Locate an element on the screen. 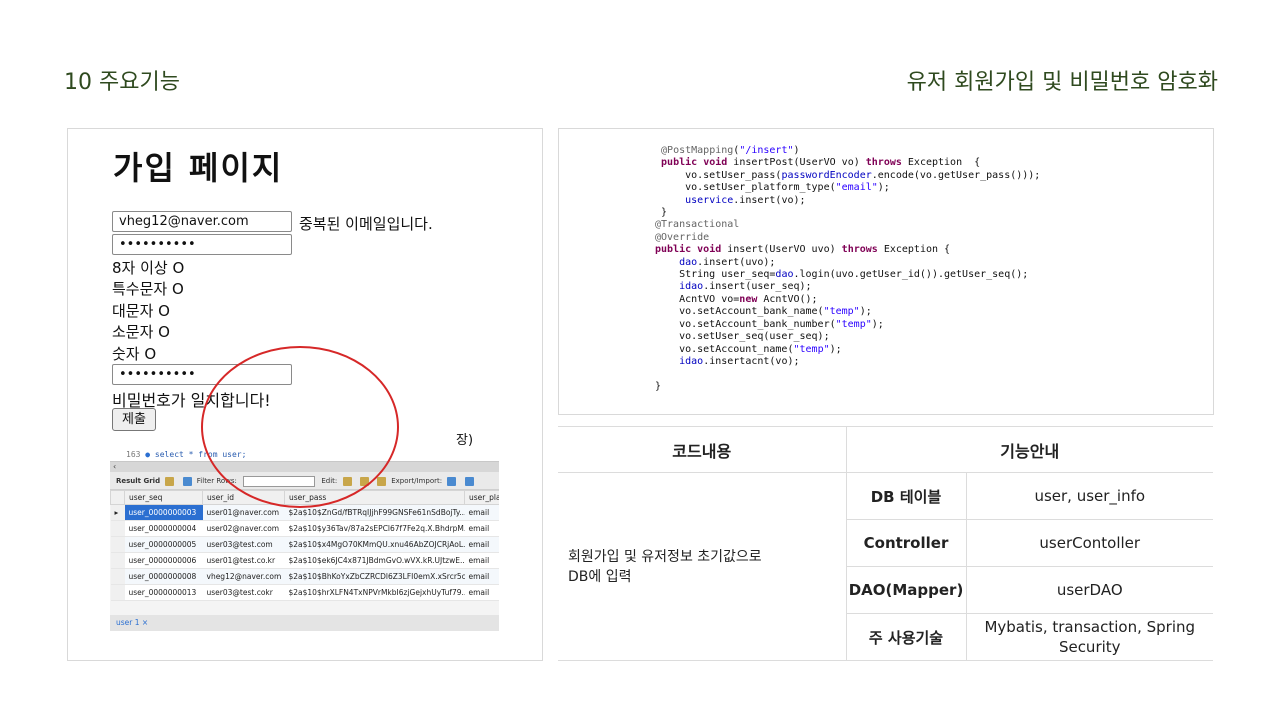 The image size is (1280, 720). code-line: vo.setAccount_name("temp"); is located at coordinates (748, 349).